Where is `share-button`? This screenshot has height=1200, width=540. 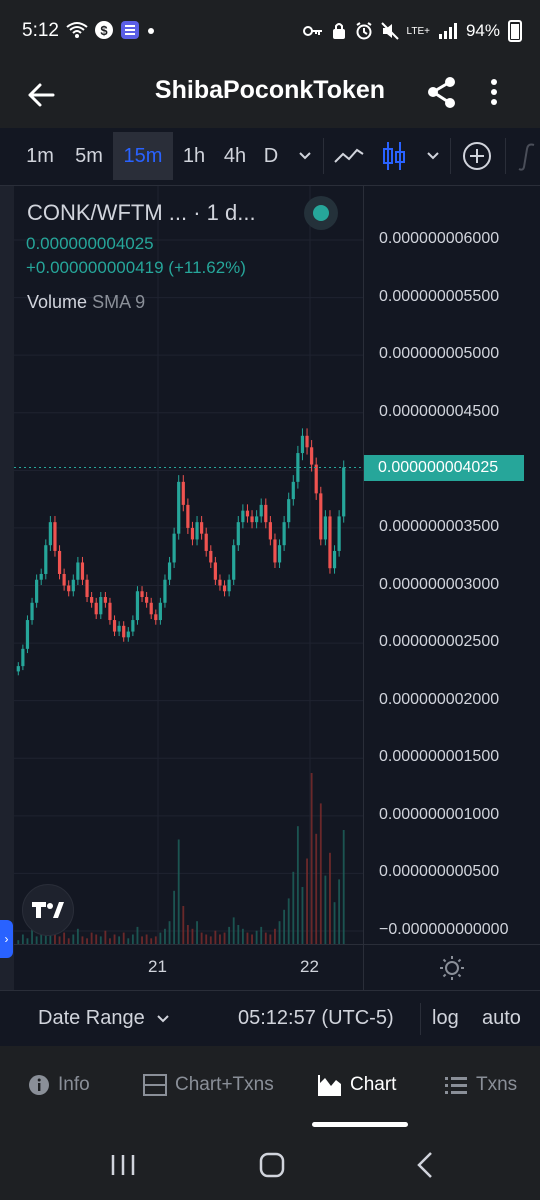
share-button is located at coordinates (444, 92).